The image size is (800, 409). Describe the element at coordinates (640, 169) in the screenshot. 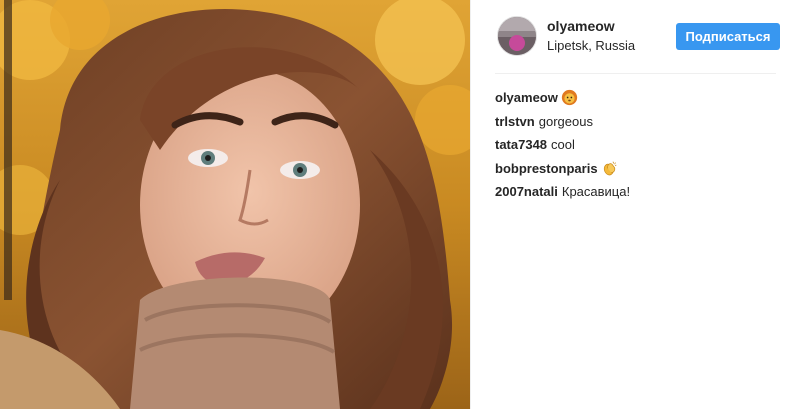

I see `comment-item: bobprestonparis` at that location.